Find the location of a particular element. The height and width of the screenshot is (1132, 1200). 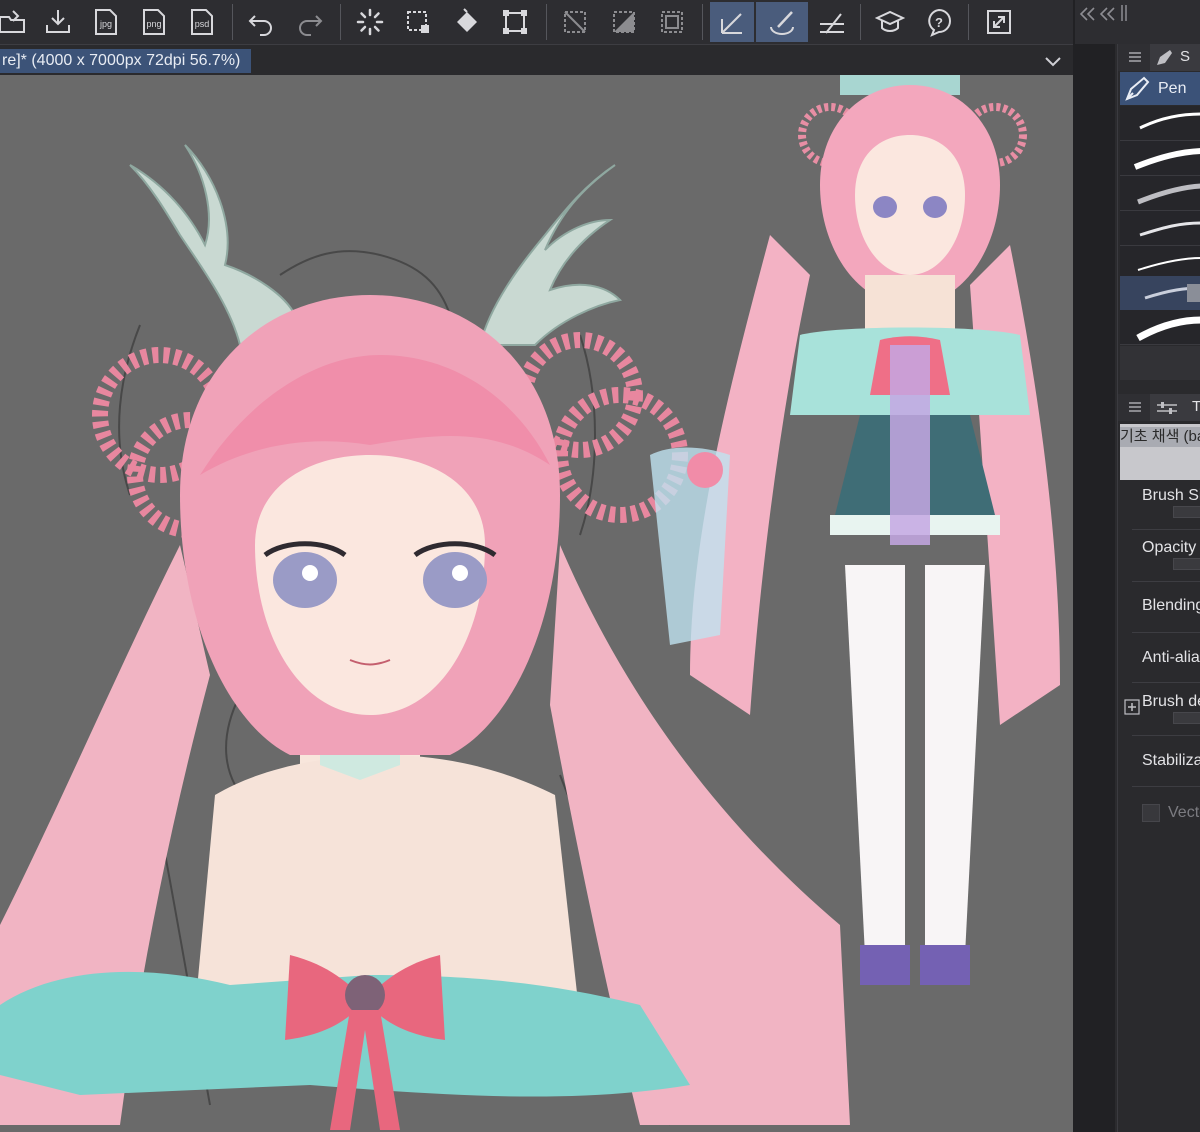

brush-size-slider is located at coordinates (1186, 512).